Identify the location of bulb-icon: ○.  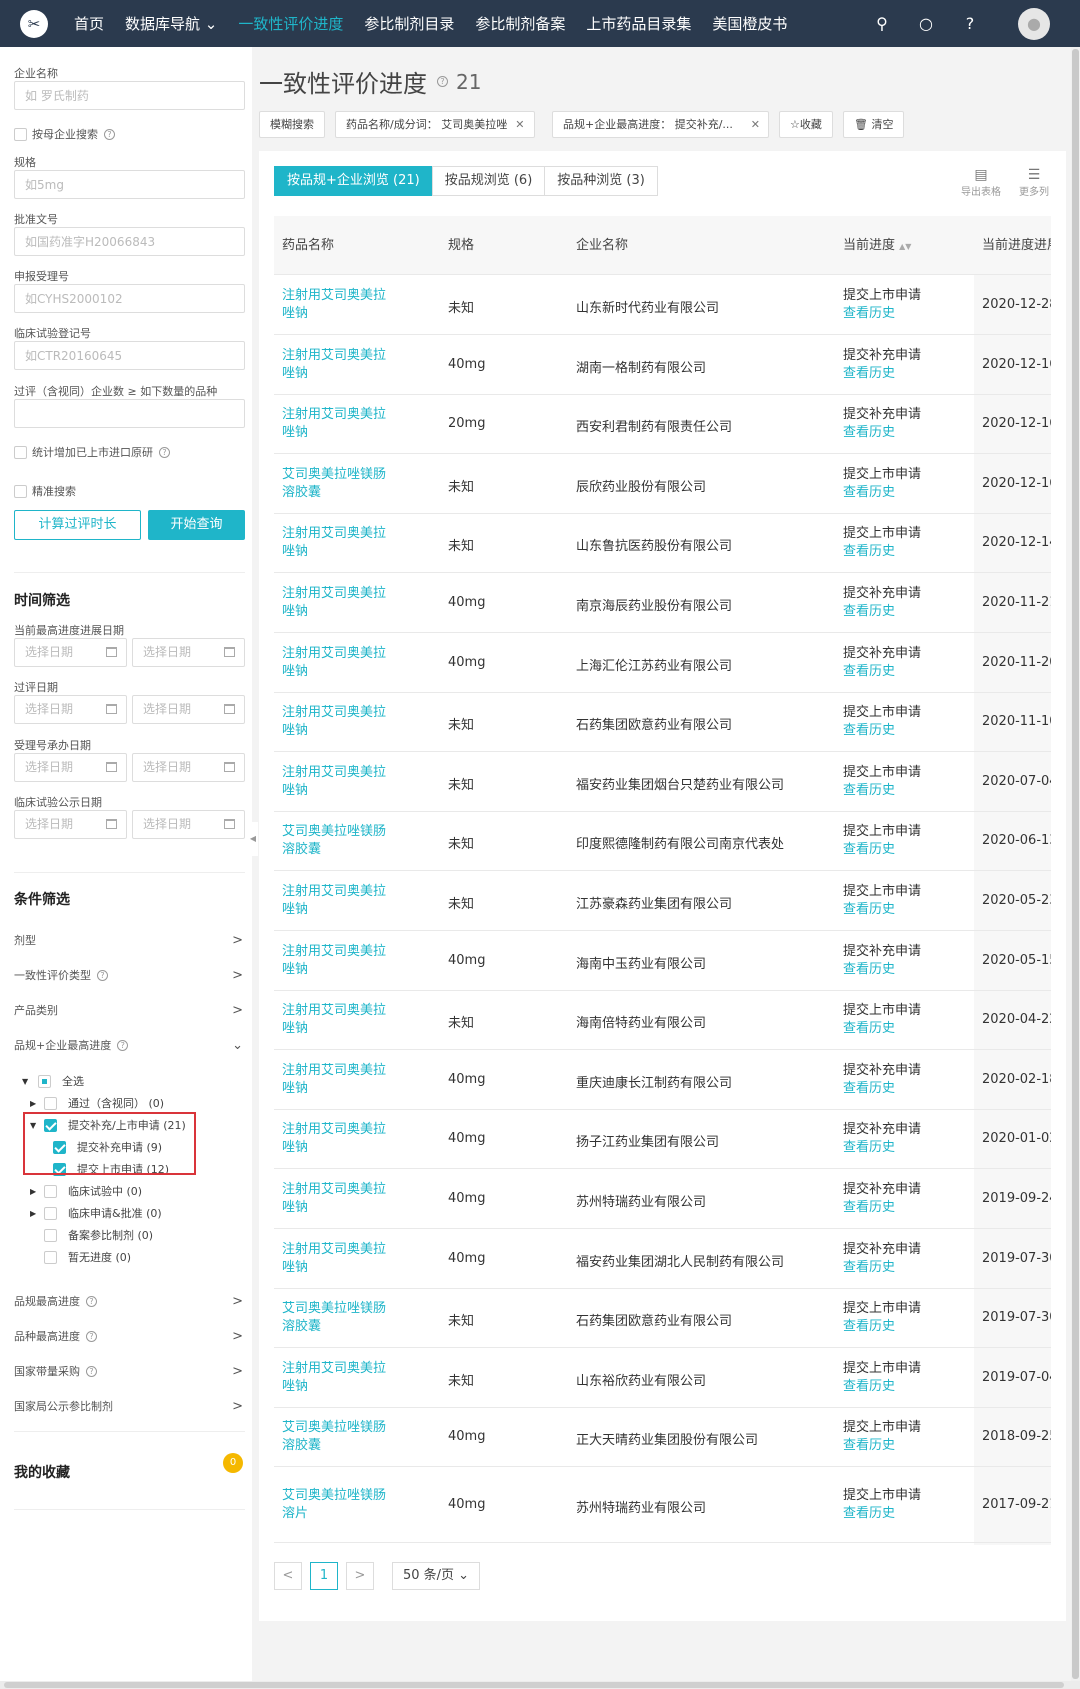
(926, 23).